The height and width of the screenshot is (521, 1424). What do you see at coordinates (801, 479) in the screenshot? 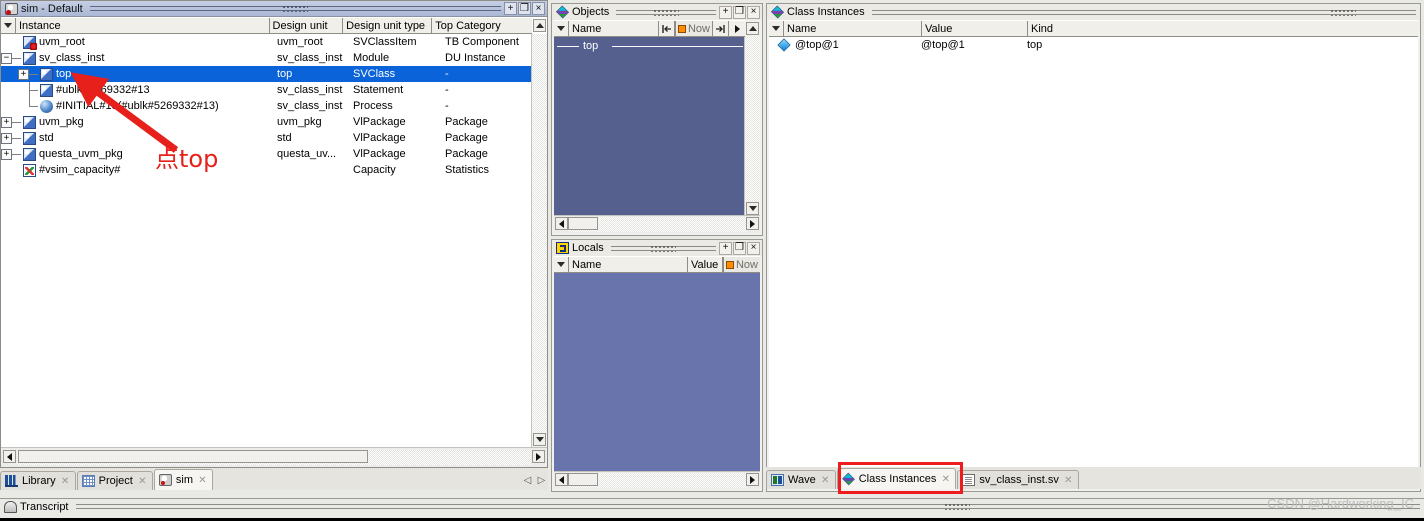
I see `tab-wave: Wave ✕` at bounding box center [801, 479].